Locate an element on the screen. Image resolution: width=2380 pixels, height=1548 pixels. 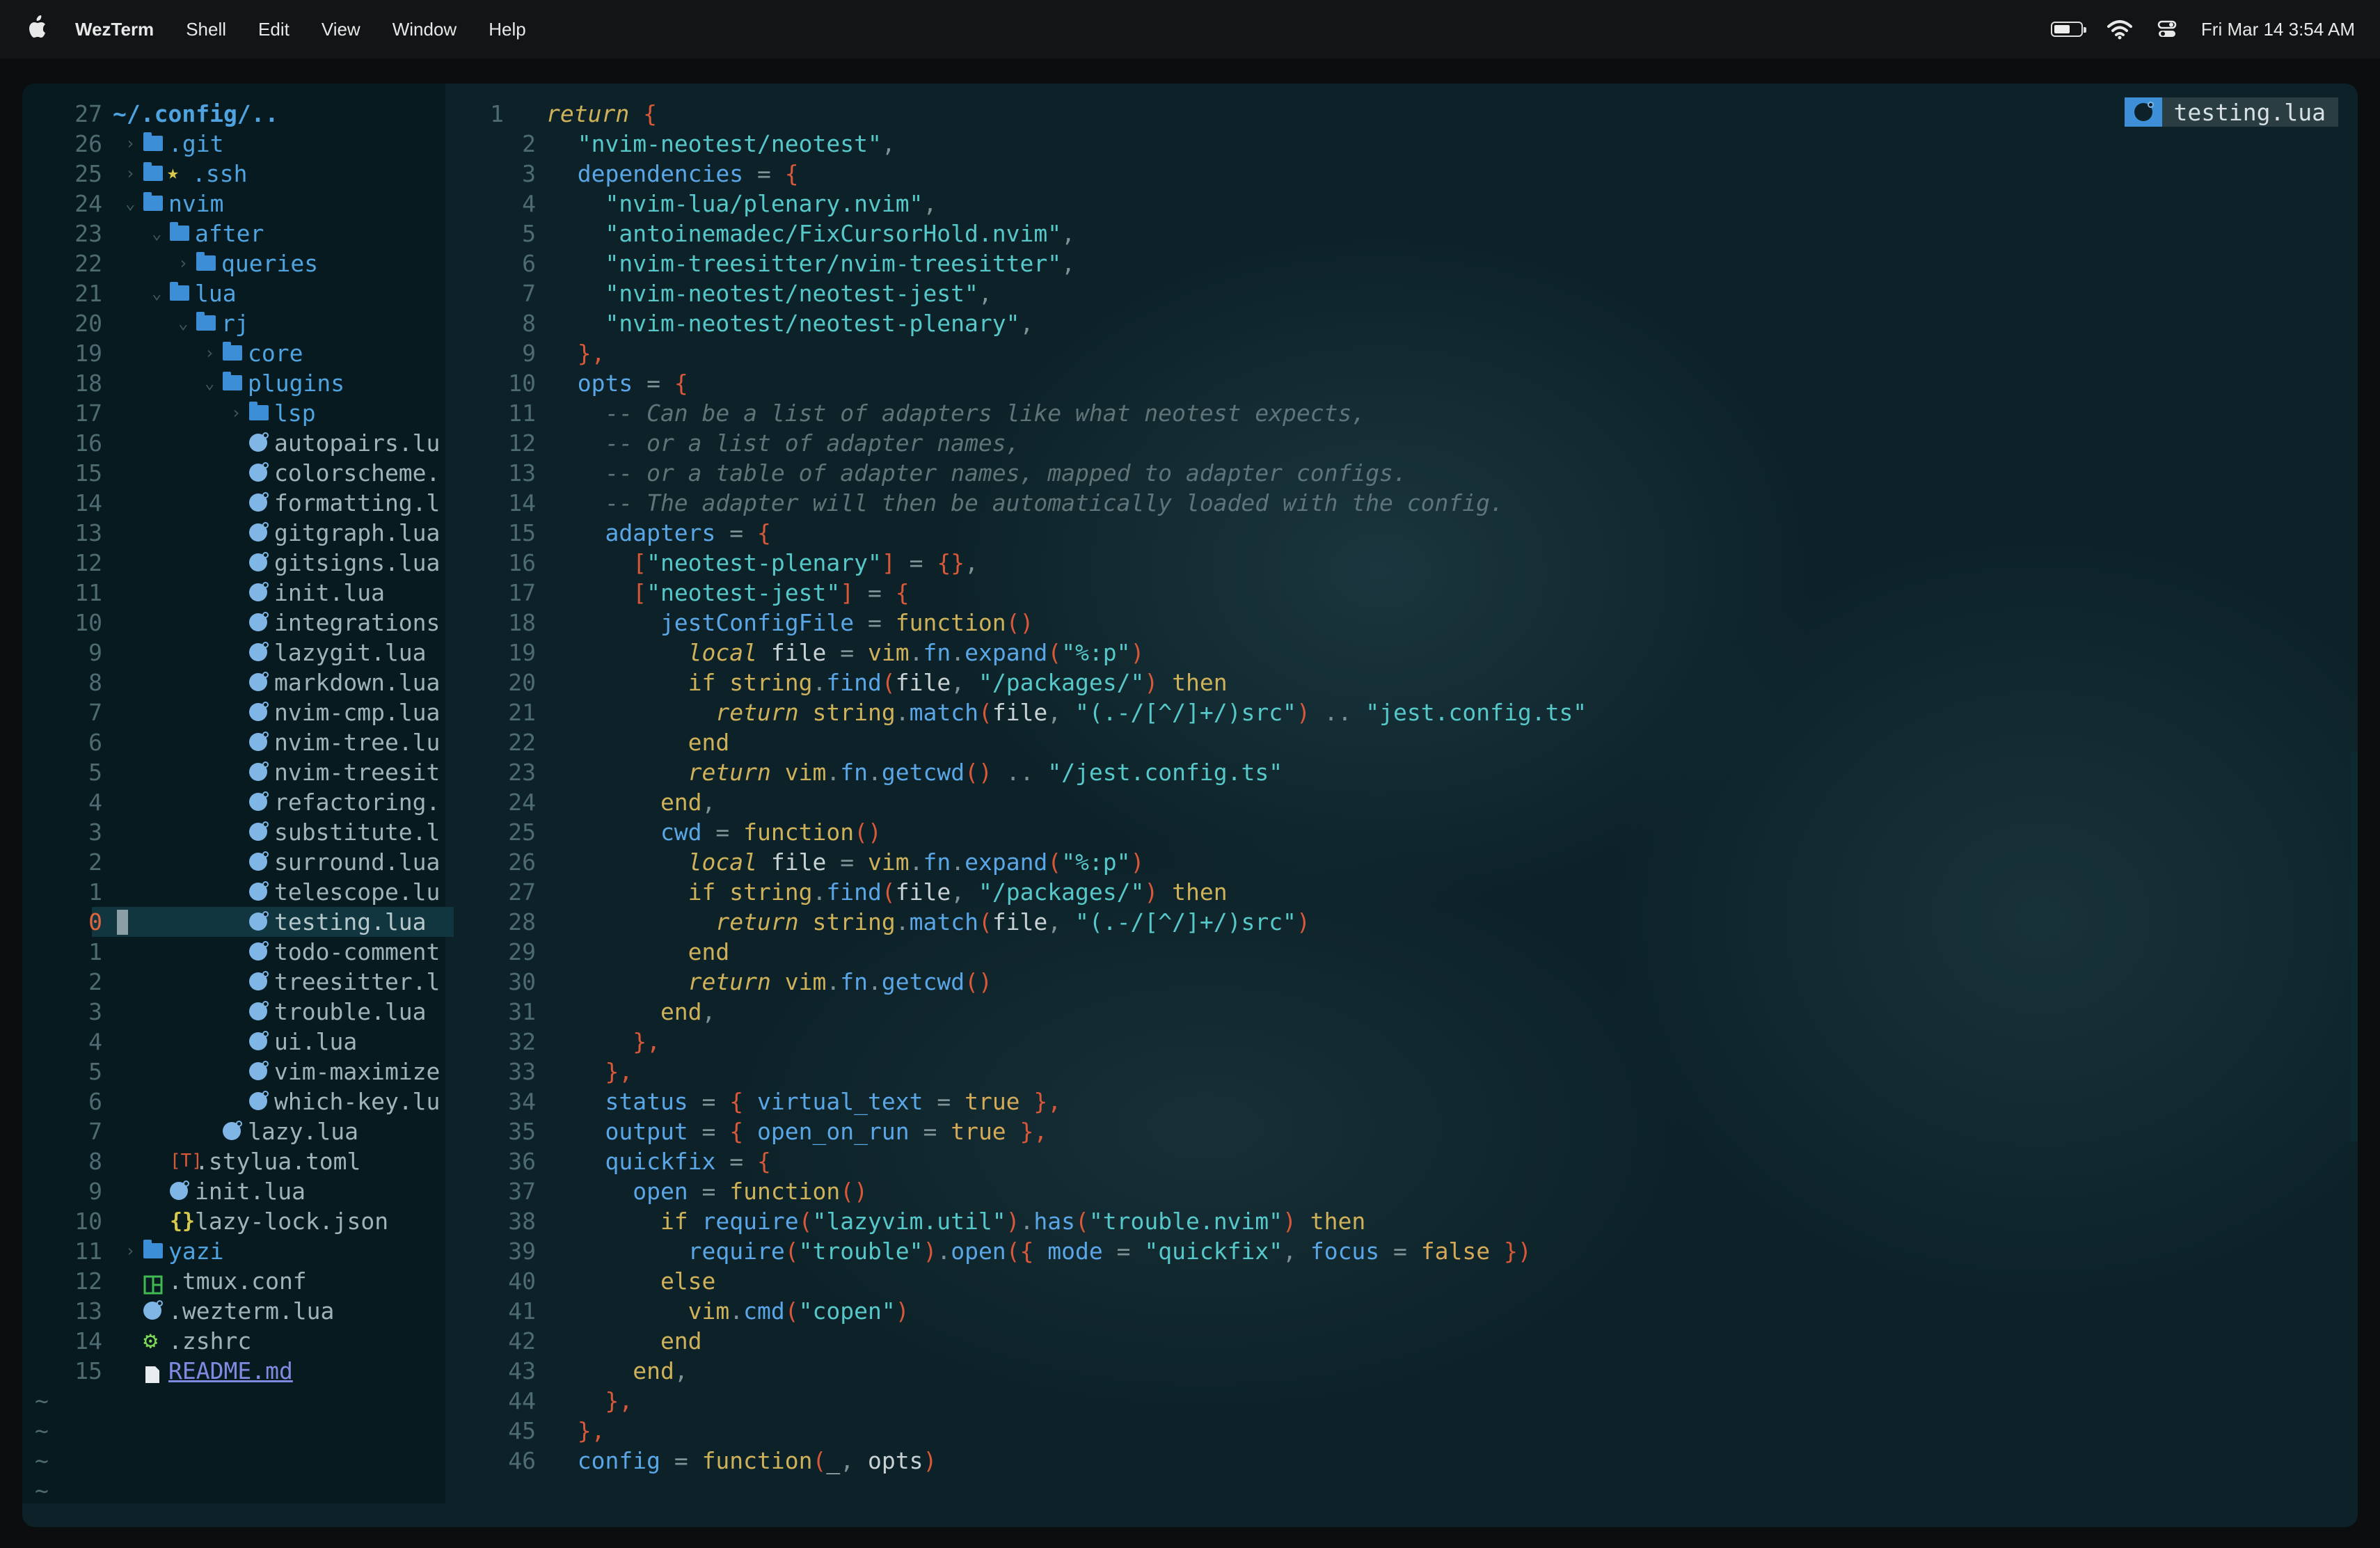
tree-root-row: 27 ~/.config/.. is located at coordinates (228, 114).